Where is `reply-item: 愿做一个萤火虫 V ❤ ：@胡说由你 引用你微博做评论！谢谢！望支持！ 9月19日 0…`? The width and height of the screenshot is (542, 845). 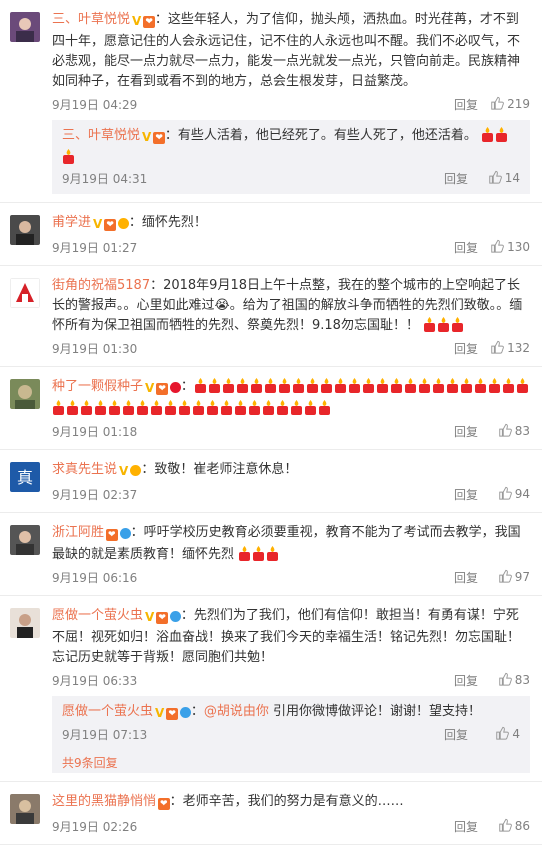
reply-item: 愿做一个萤火虫 V ❤ ：@胡说由你 引用你微博做评论！谢谢！望支持！ 9月19日 0… is located at coordinates (291, 723).